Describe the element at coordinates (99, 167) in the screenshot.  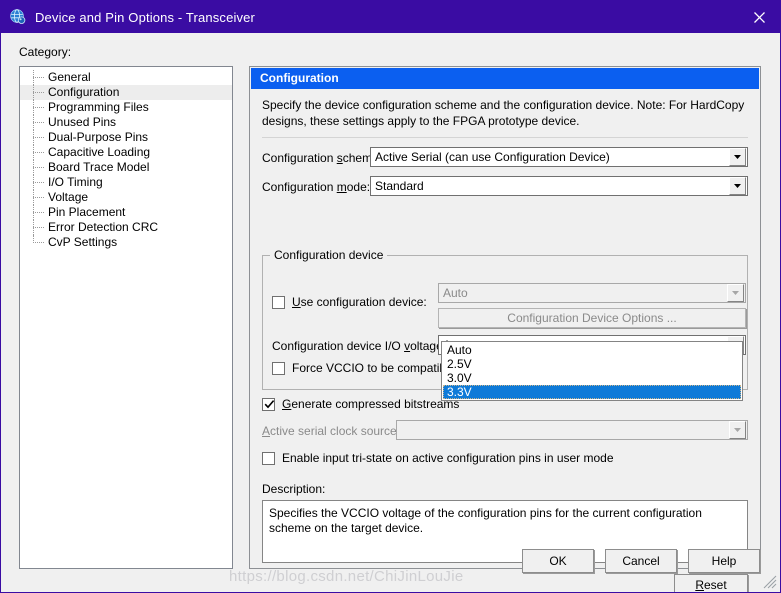
I see `sidebar-item-label: Board Trace Model` at that location.